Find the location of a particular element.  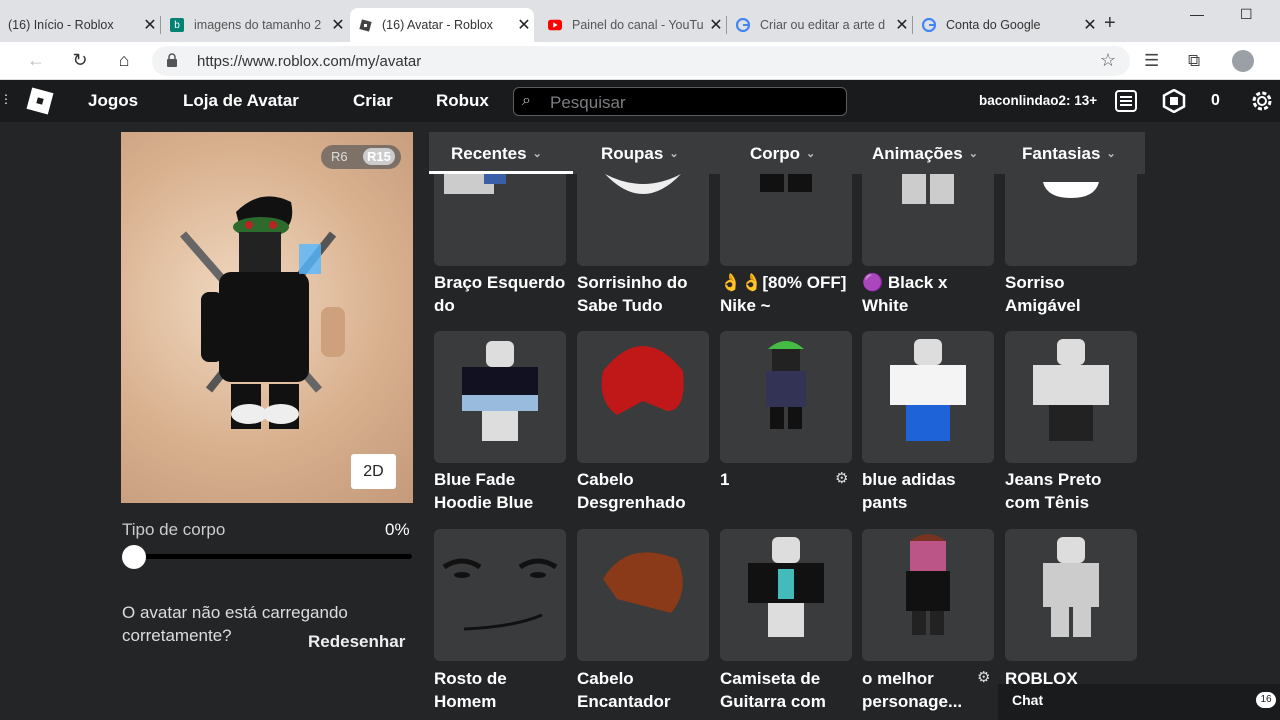

rig-r6-option: R6 is located at coordinates (339, 156).